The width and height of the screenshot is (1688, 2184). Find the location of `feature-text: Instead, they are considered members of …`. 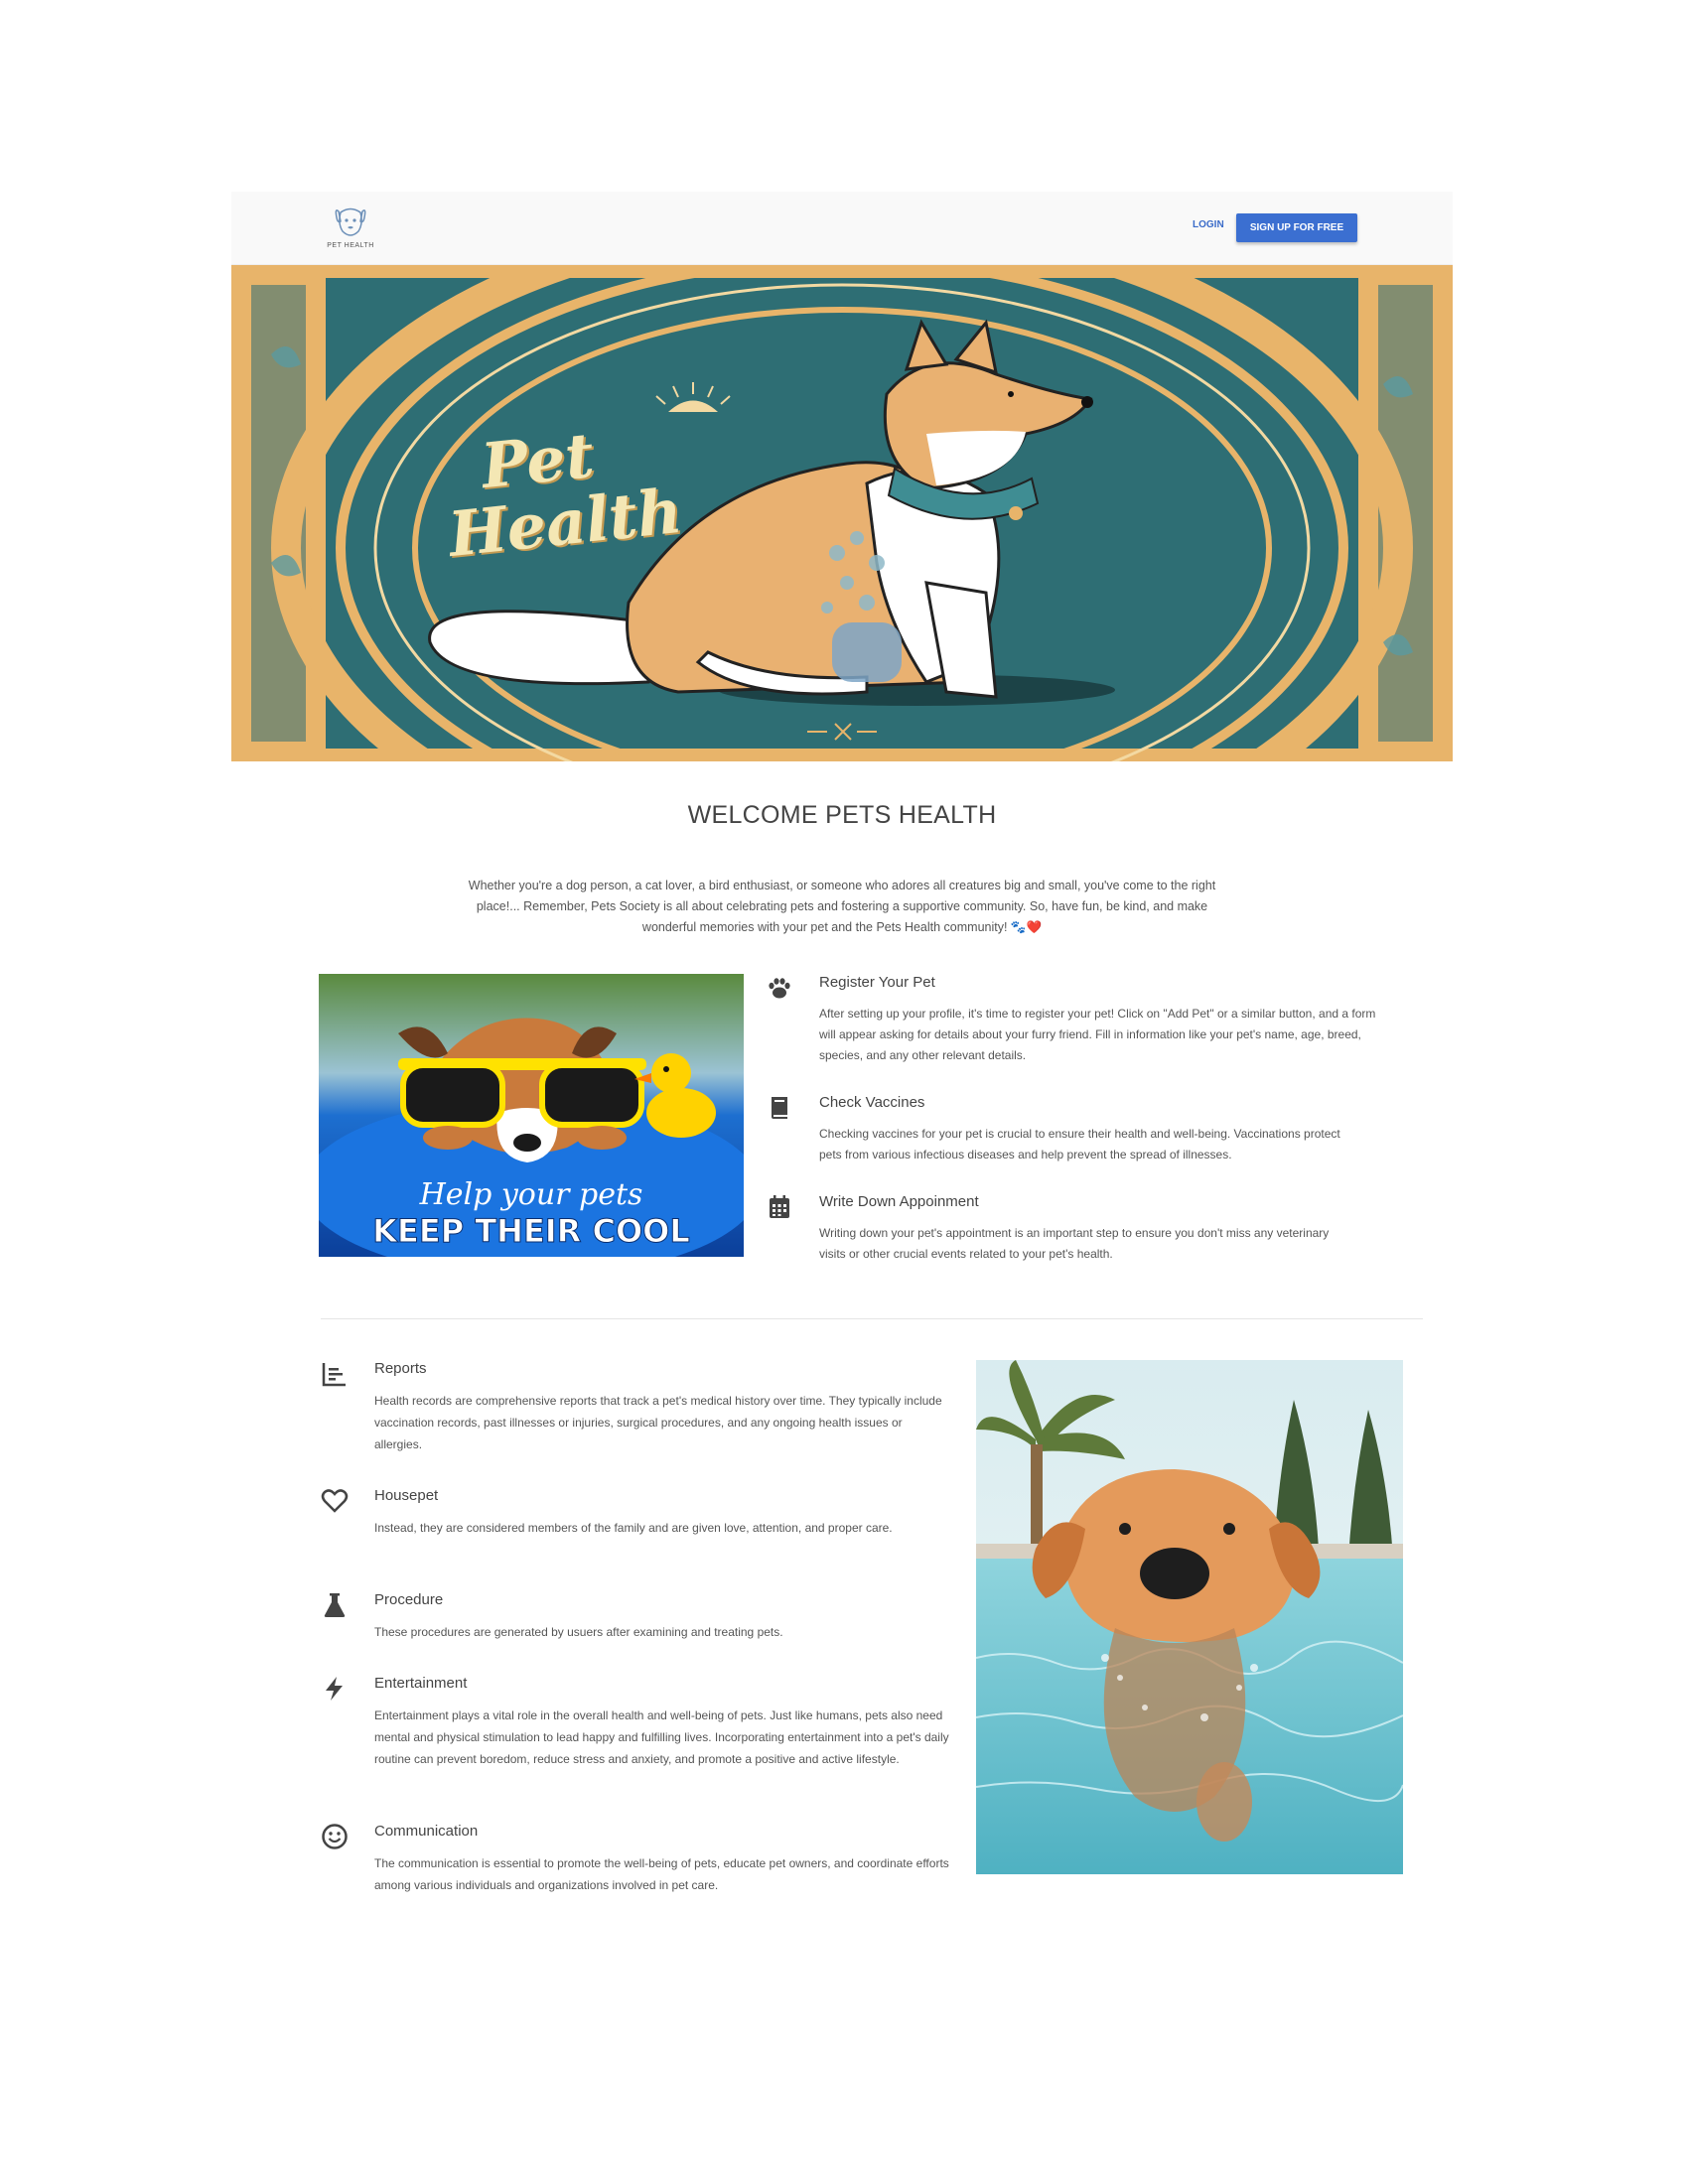

feature-text: Instead, they are considered members of … is located at coordinates (633, 1528).